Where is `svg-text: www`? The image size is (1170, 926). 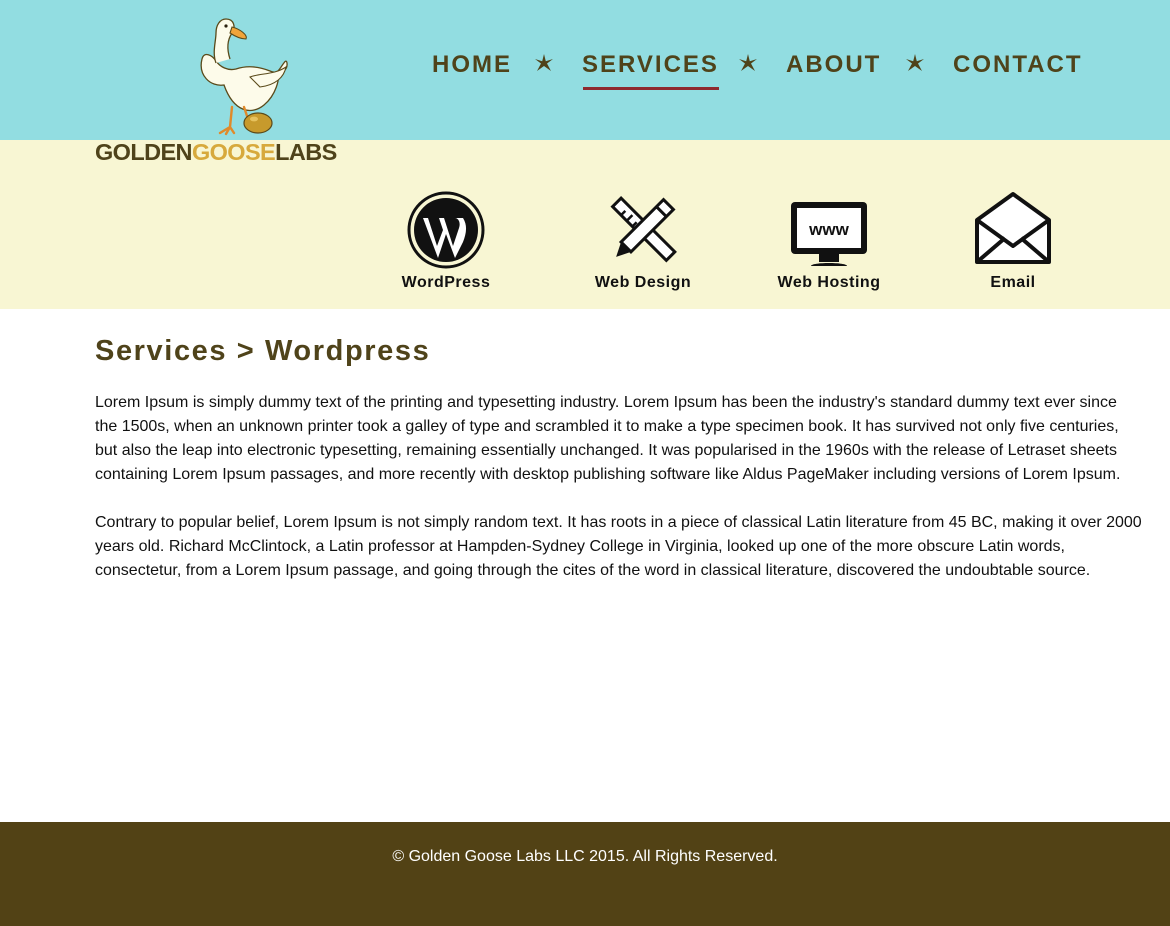
svg-text: www is located at coordinates (828, 229).